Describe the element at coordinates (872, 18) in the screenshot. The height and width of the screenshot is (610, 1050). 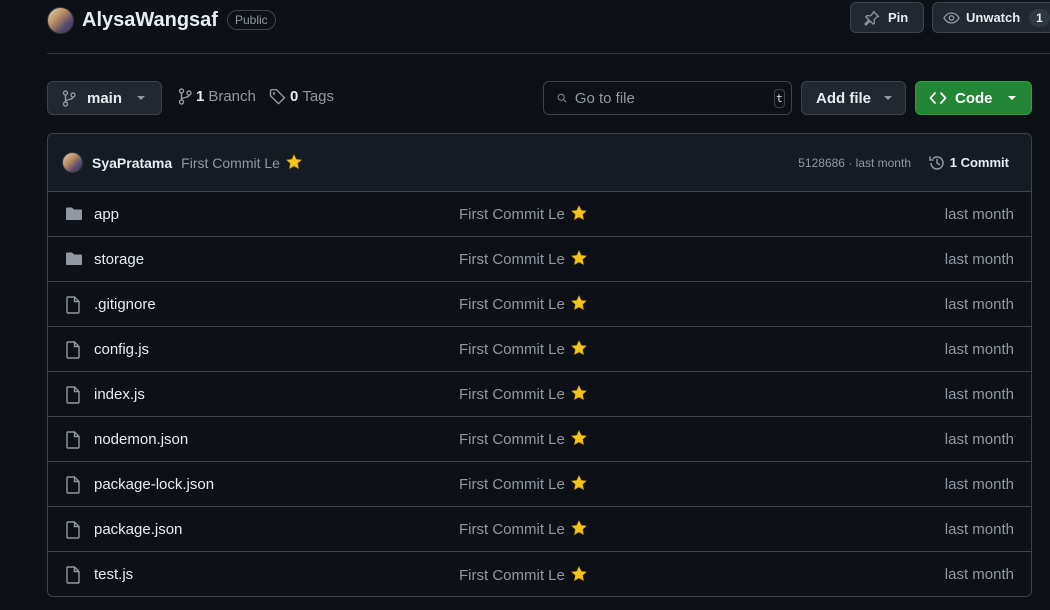
I see `pin-icon` at that location.